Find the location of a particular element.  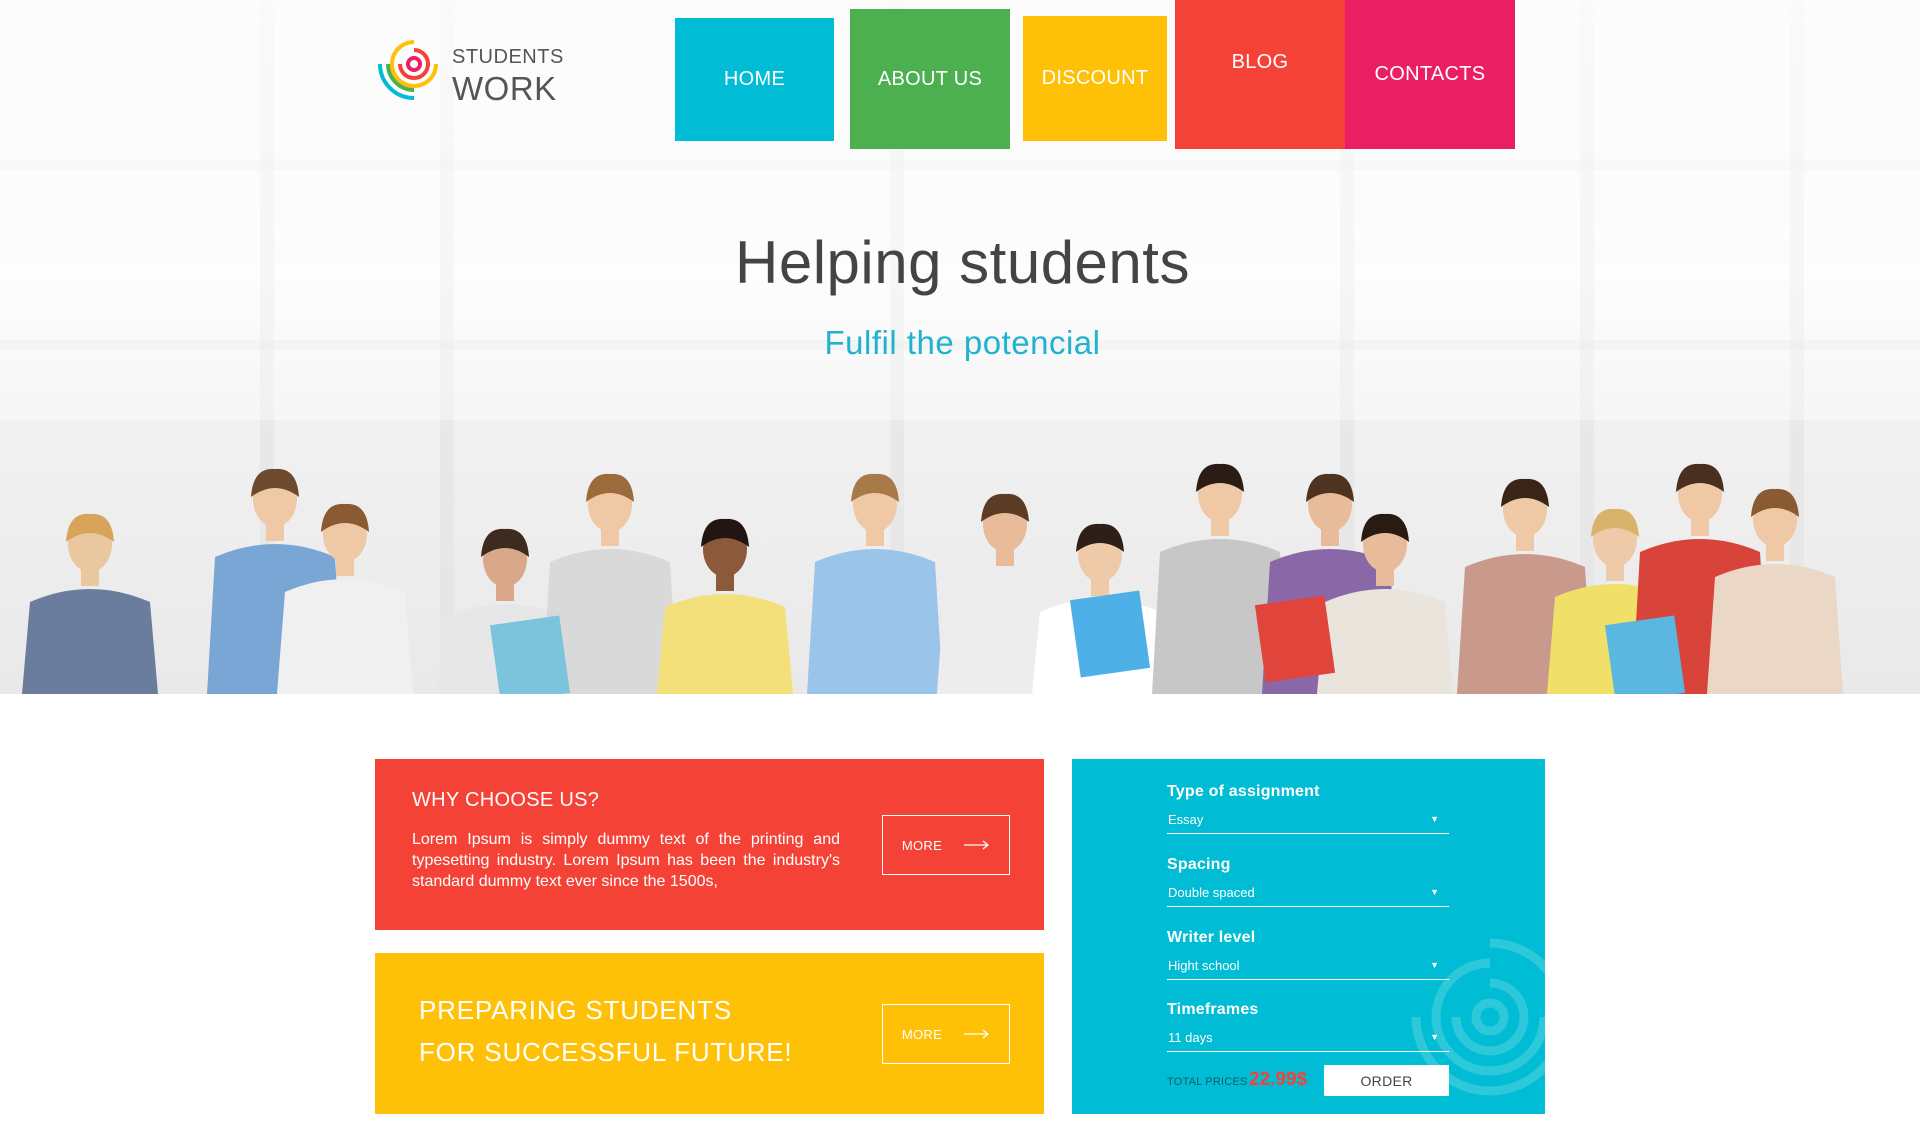

why-choose-us-title: WHY CHOOSE US? is located at coordinates (506, 800).